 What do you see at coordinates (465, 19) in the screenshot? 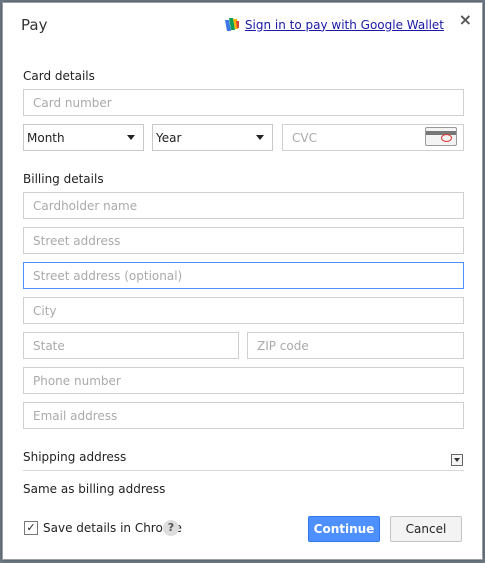
I see `close-icon: ×` at bounding box center [465, 19].